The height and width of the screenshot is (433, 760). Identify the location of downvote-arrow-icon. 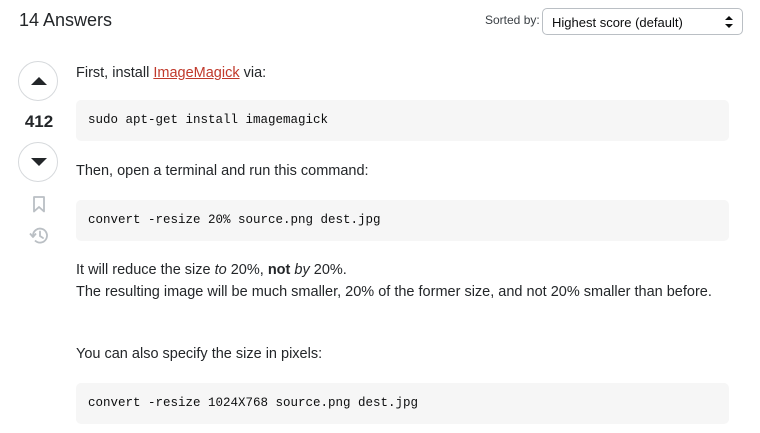
(39, 162).